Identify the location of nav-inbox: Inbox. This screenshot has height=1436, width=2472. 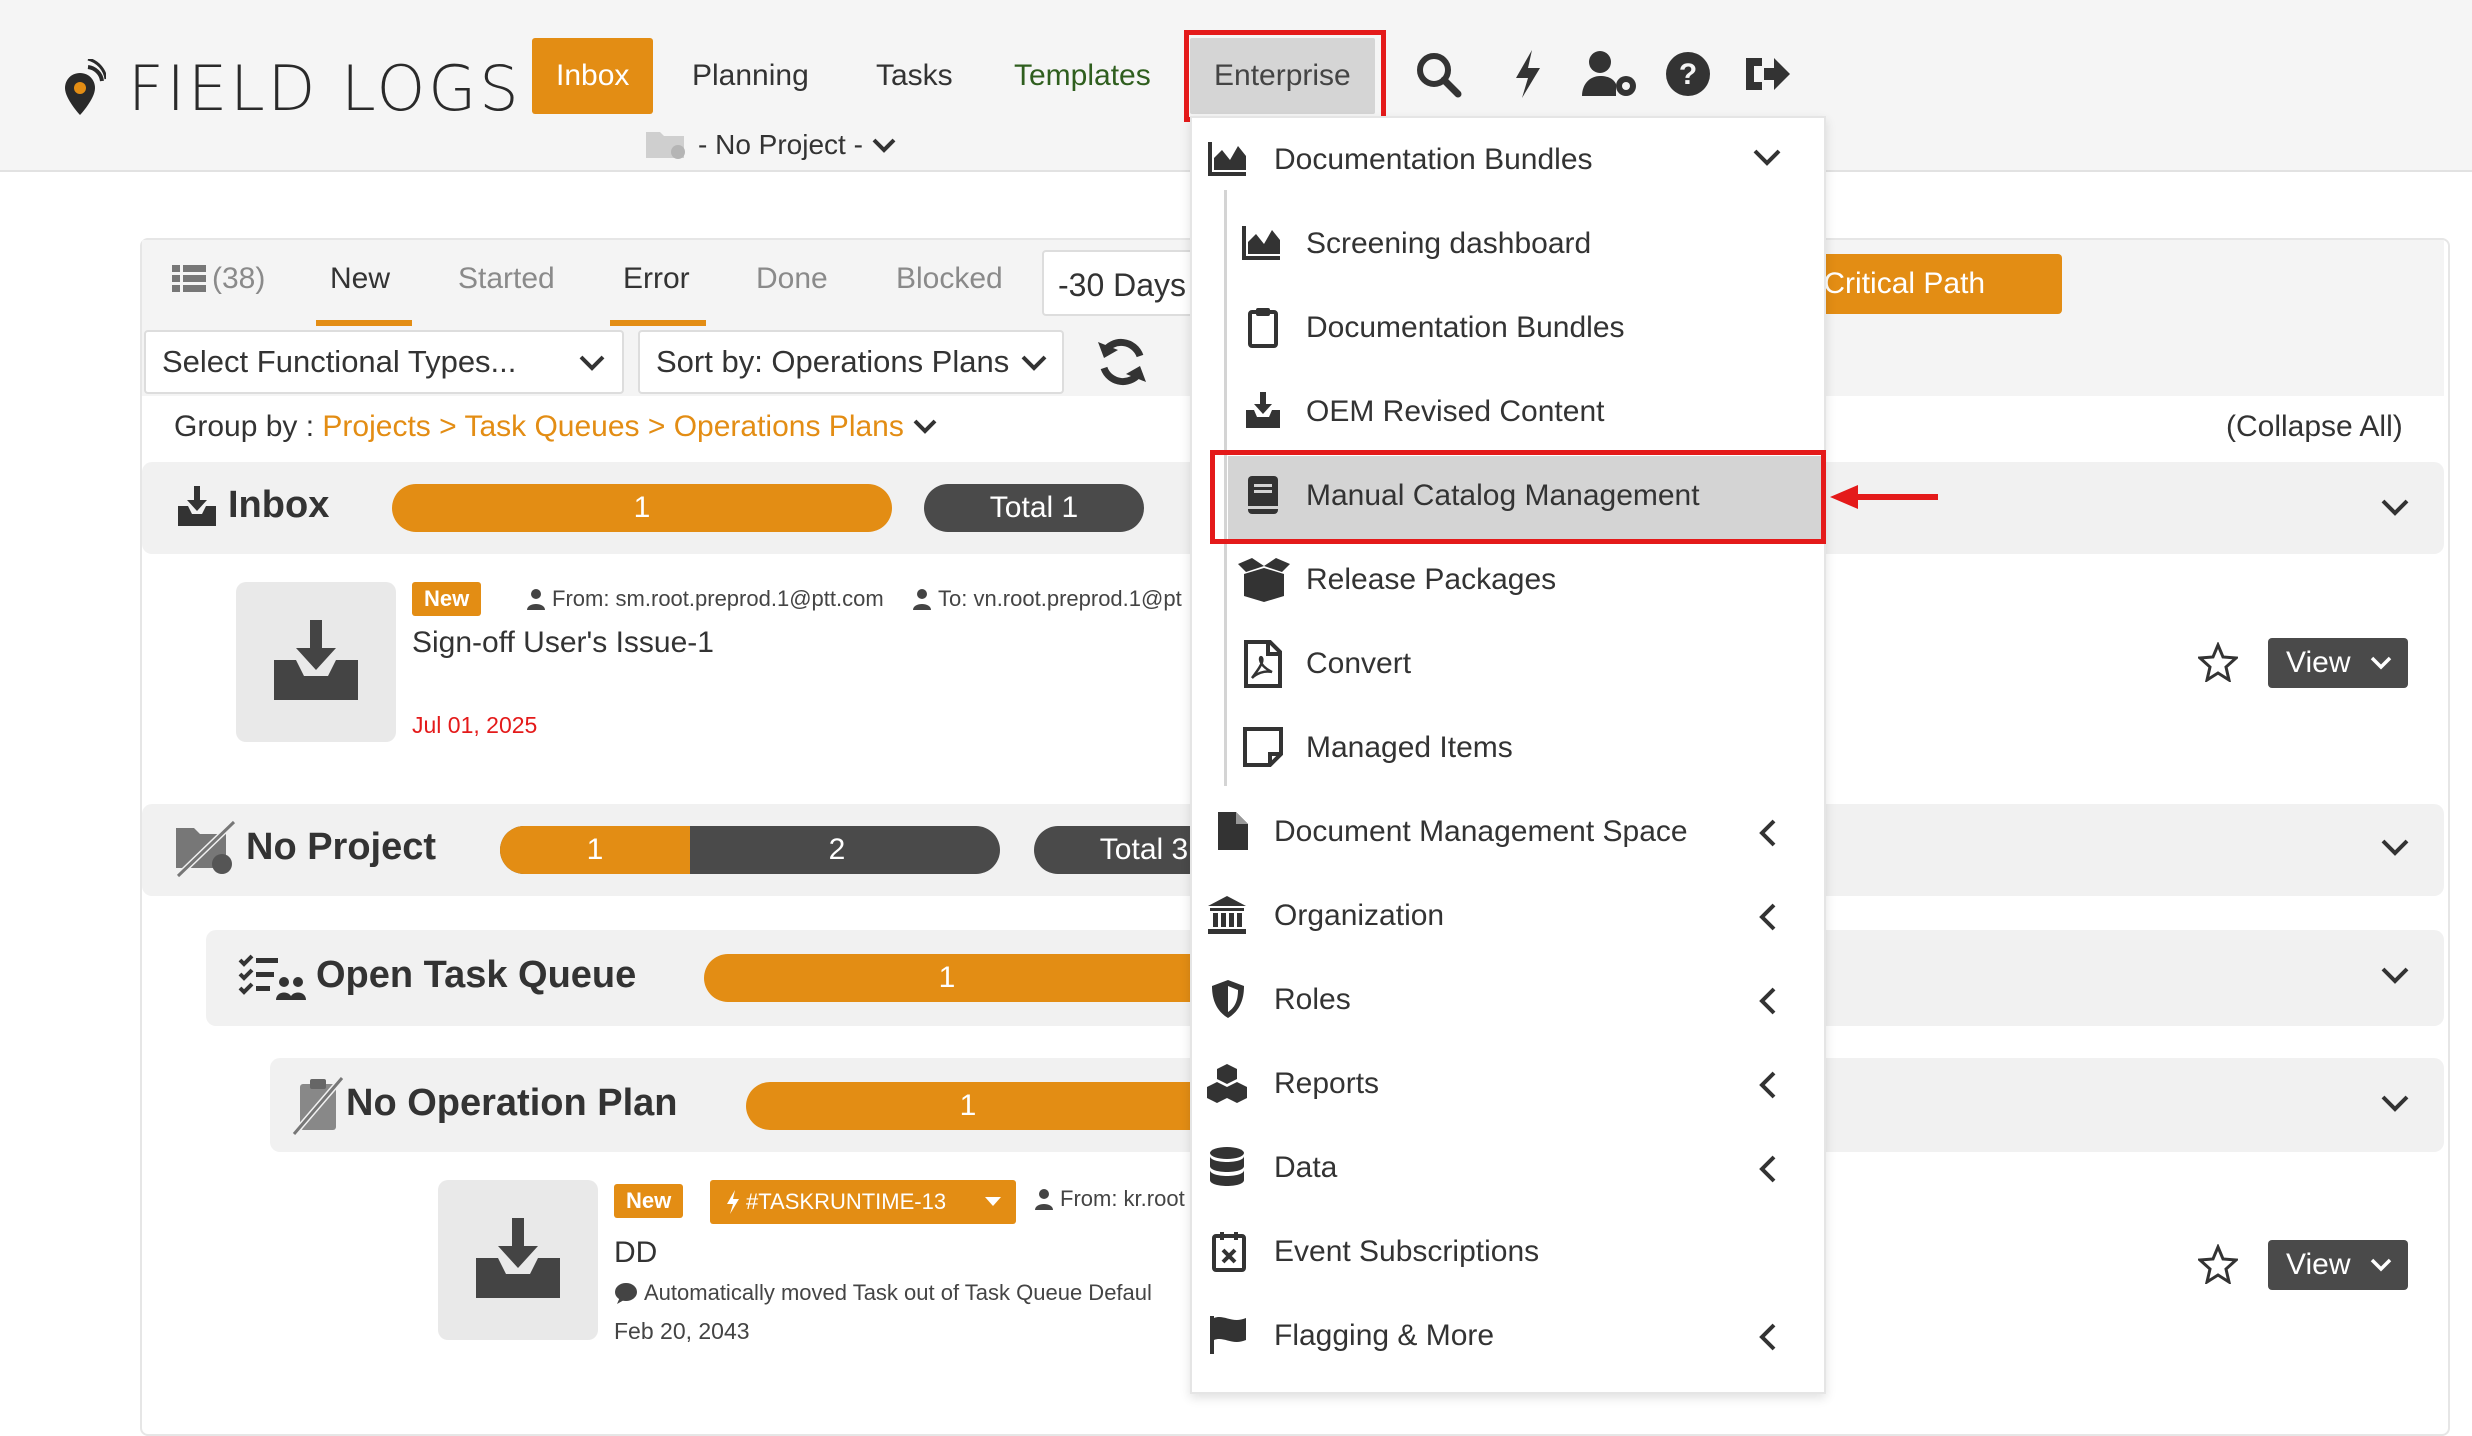
(593, 76).